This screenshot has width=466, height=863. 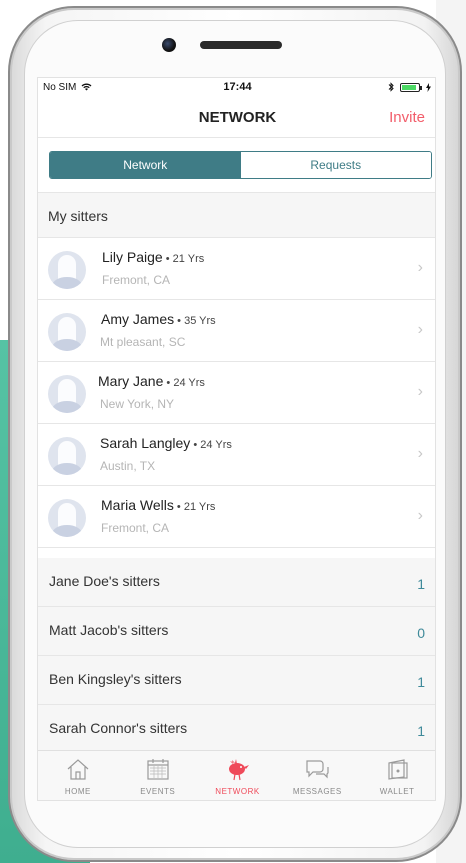 What do you see at coordinates (151, 381) in the screenshot?
I see `sitter-name: Mary Jane • 24 Yrs` at bounding box center [151, 381].